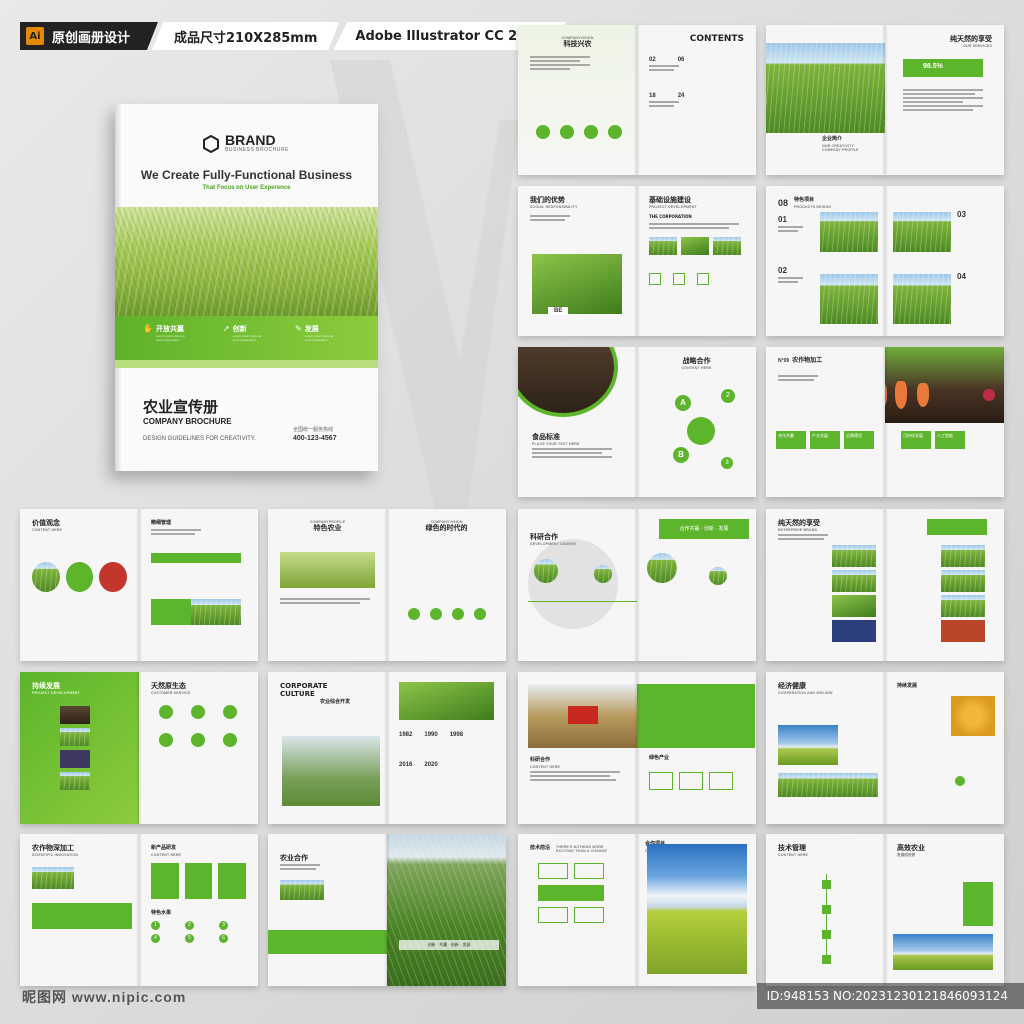 The image size is (1024, 1024). What do you see at coordinates (832, 139) in the screenshot?
I see `caption-title: 企业简介` at bounding box center [832, 139].